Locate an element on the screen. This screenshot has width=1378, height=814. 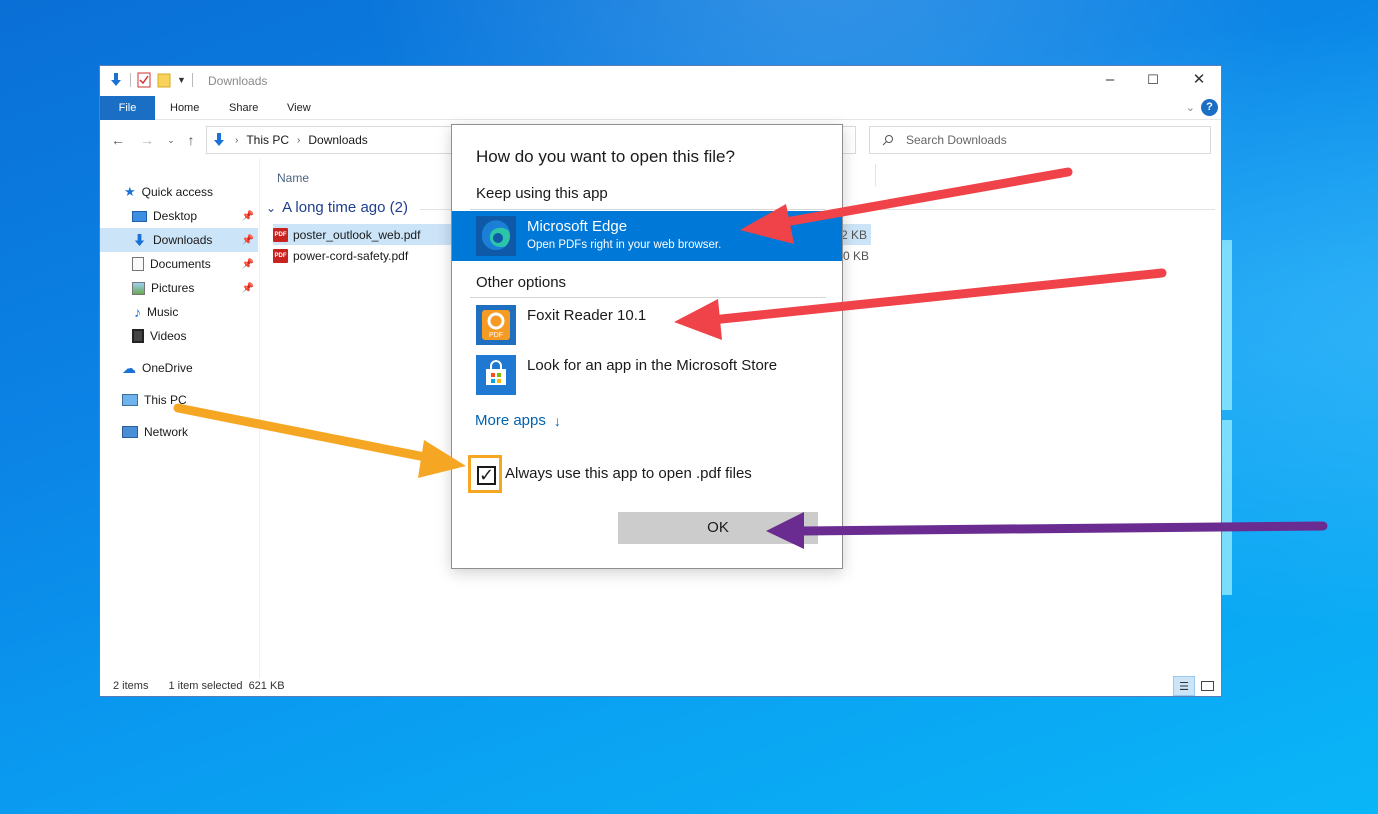
sidebar-item-videos: Videos is located at coordinates (179, 336).